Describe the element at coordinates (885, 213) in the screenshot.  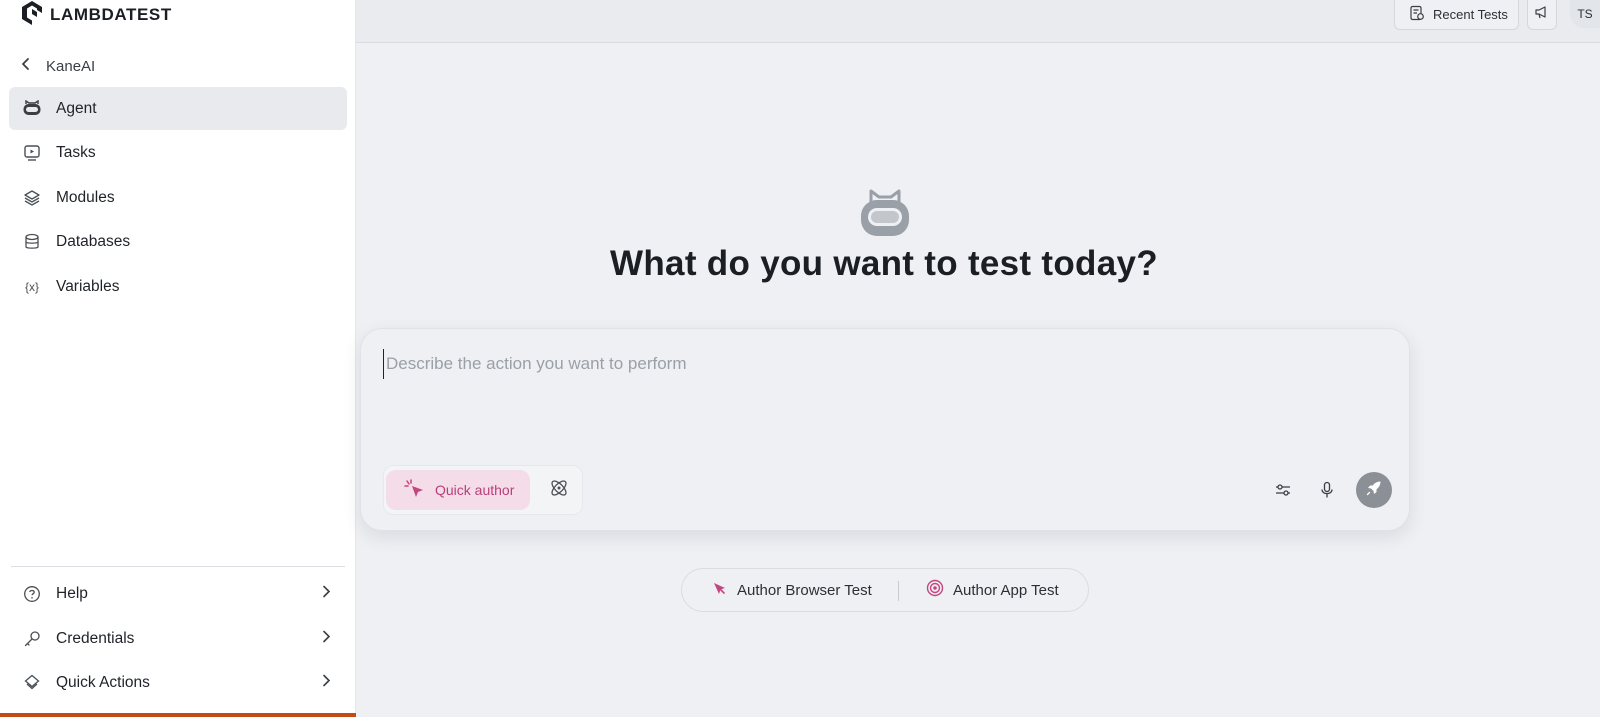
I see `kaneai-agent-icon` at that location.